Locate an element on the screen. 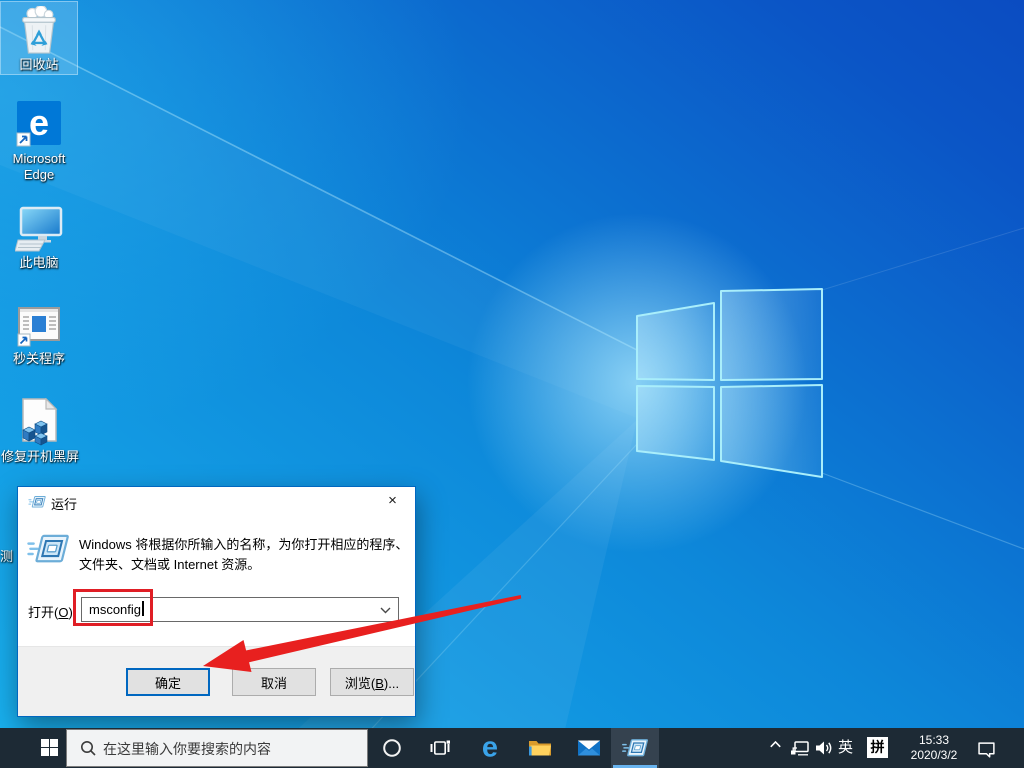 This screenshot has width=1024, height=768. chevron-up-icon is located at coordinates (775, 744).